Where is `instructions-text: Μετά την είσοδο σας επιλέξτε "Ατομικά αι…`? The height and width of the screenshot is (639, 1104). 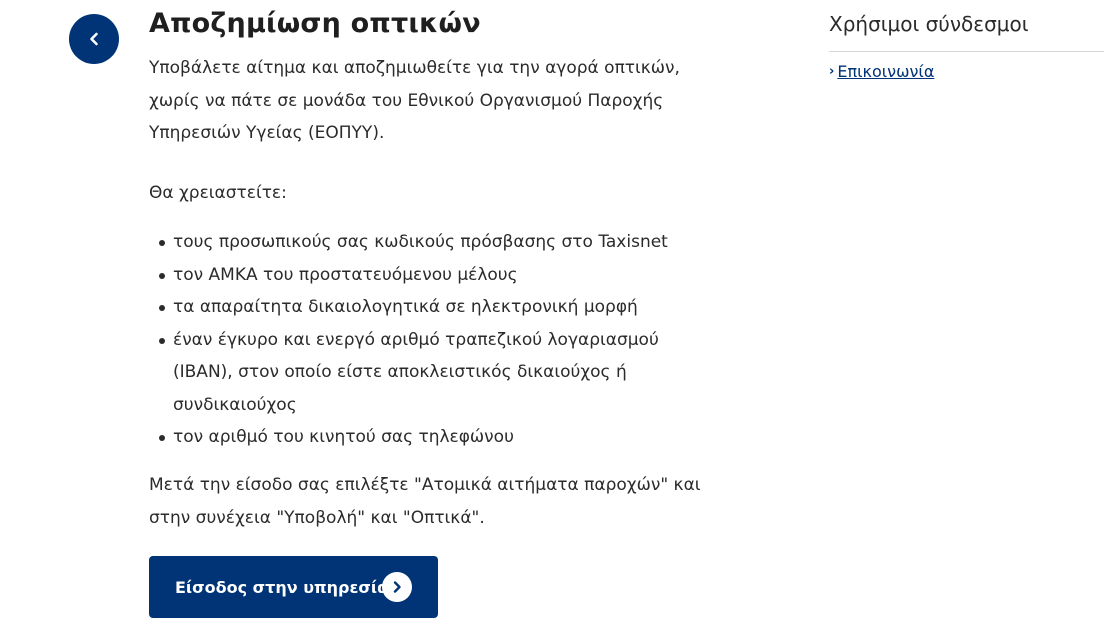
instructions-text: Μετά την είσοδο σας επιλέξτε "Ατομικά αι… is located at coordinates (425, 501).